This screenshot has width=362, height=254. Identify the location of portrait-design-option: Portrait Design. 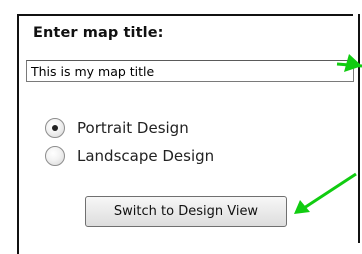
(117, 128).